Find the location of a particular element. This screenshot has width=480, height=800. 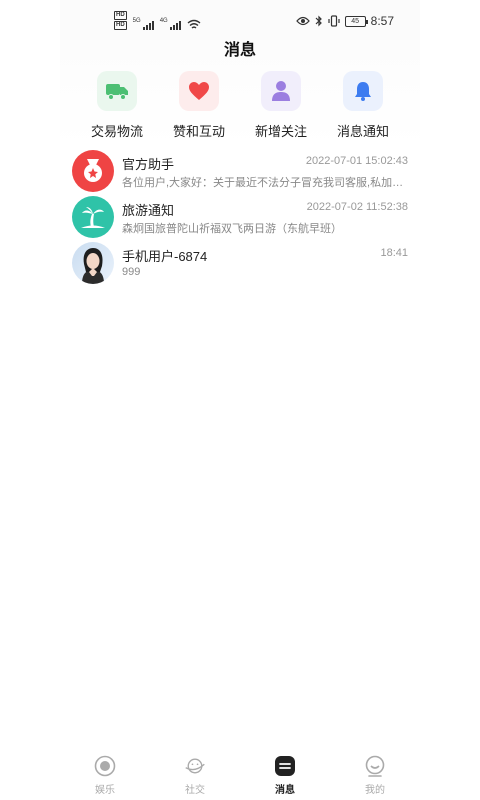

conversation-preview: 各位用户,大家好：关于最近不法分子冒充我司客服,私加各位用户进行诈骗 is located at coordinates (265, 183).